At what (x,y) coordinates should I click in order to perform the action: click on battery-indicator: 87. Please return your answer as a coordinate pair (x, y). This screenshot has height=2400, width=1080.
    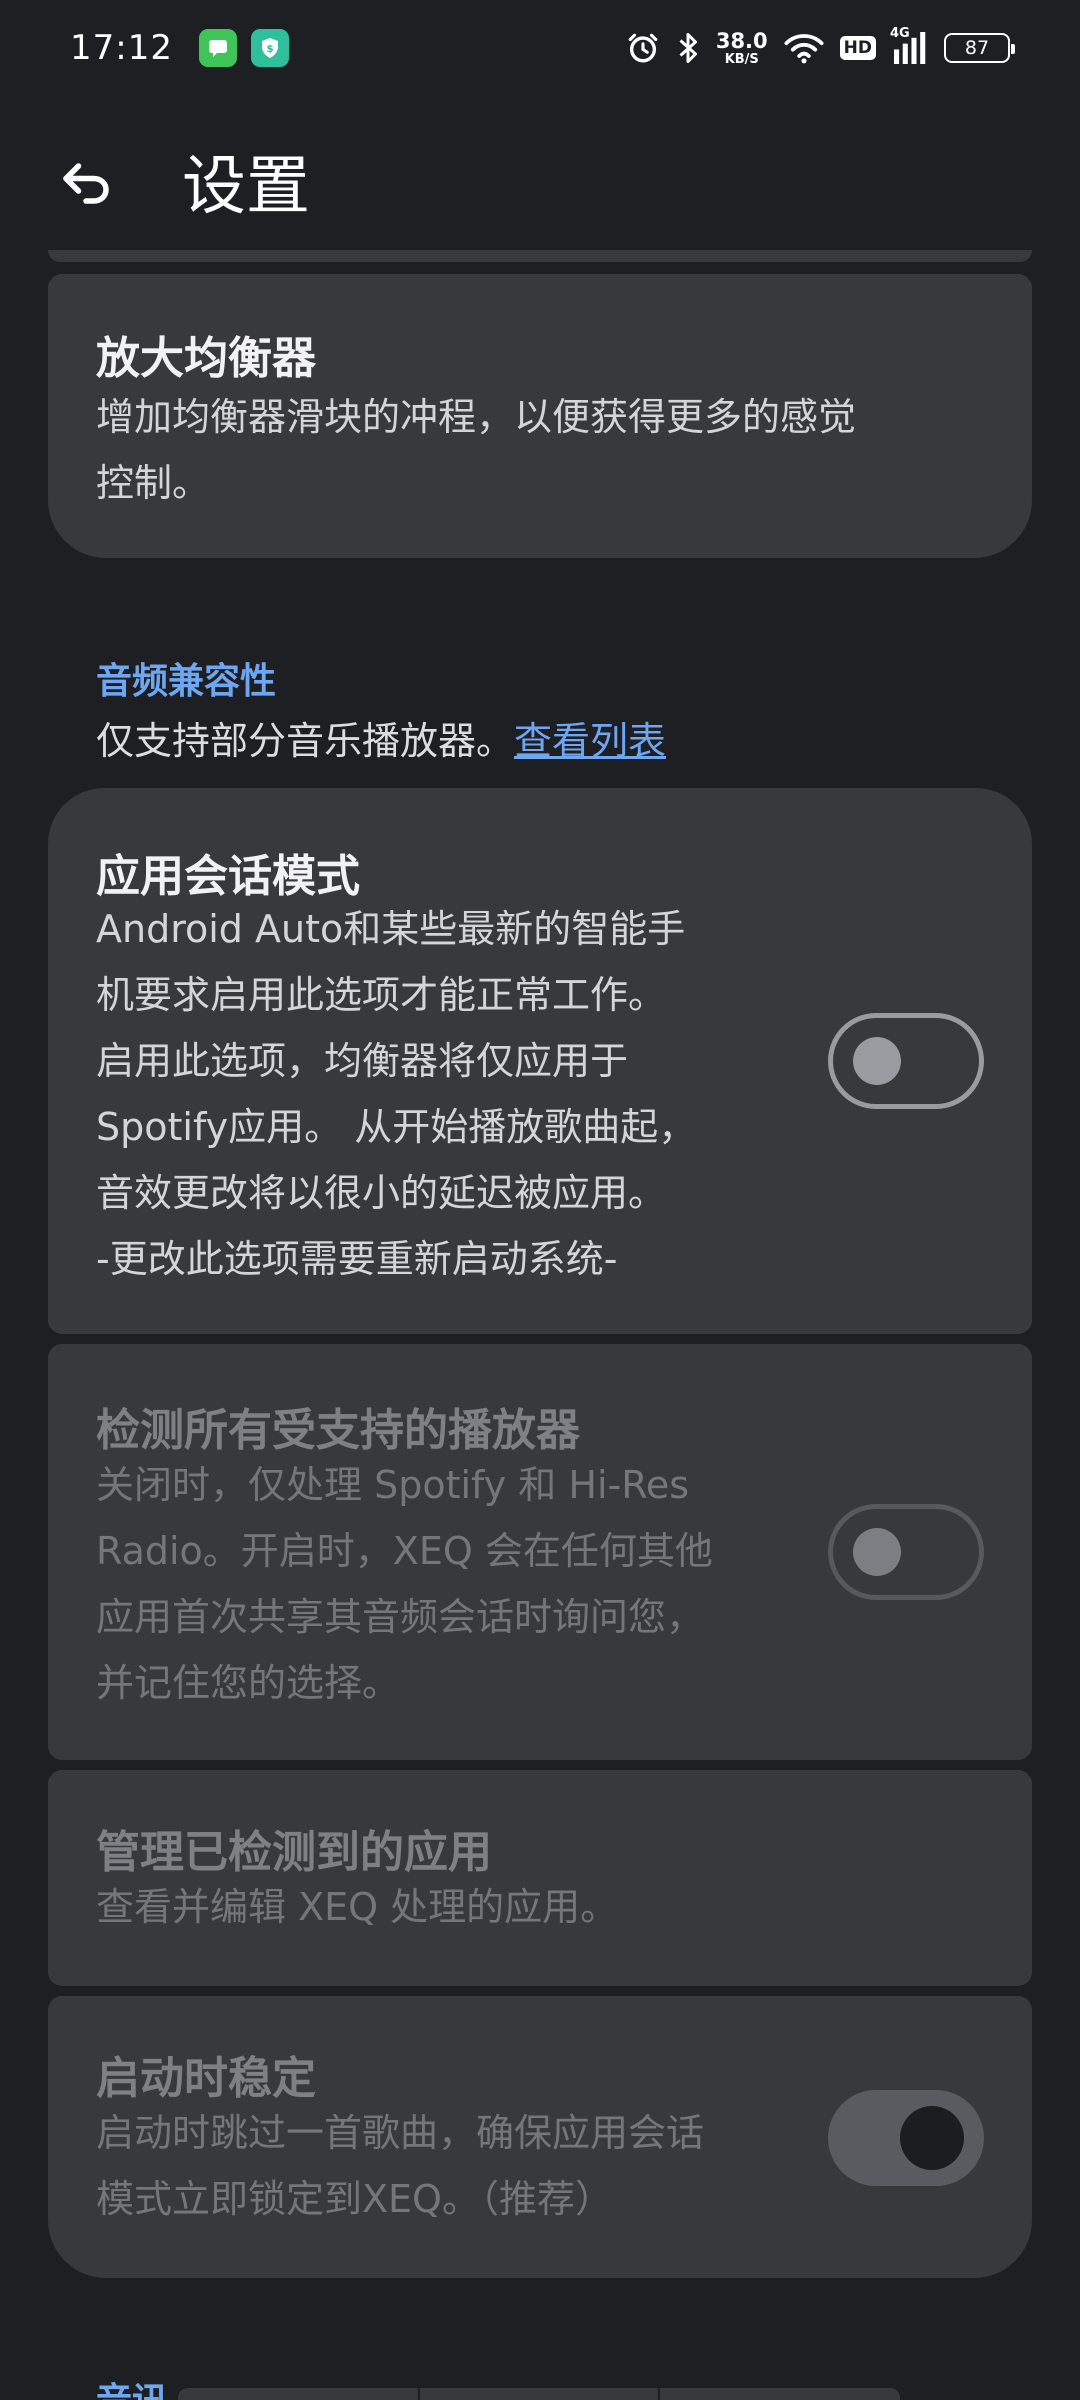
    Looking at the image, I should click on (979, 48).